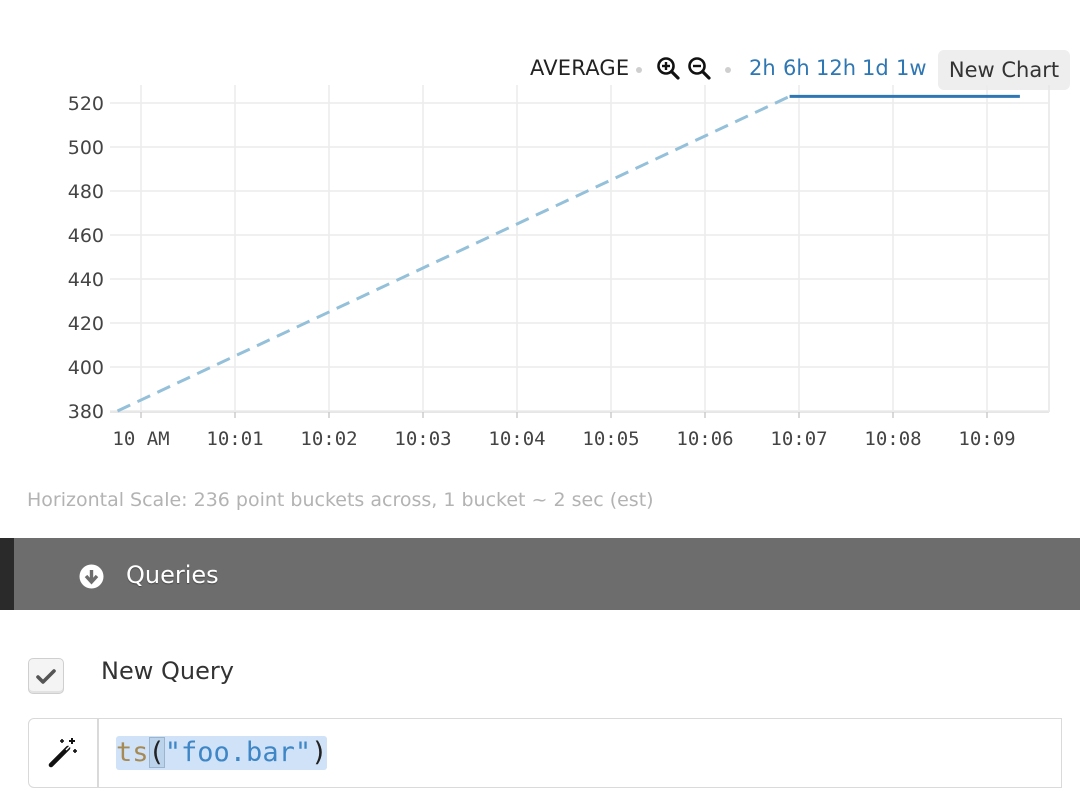  Describe the element at coordinates (986, 439) in the screenshot. I see `x-tick-label: 10:09` at that location.